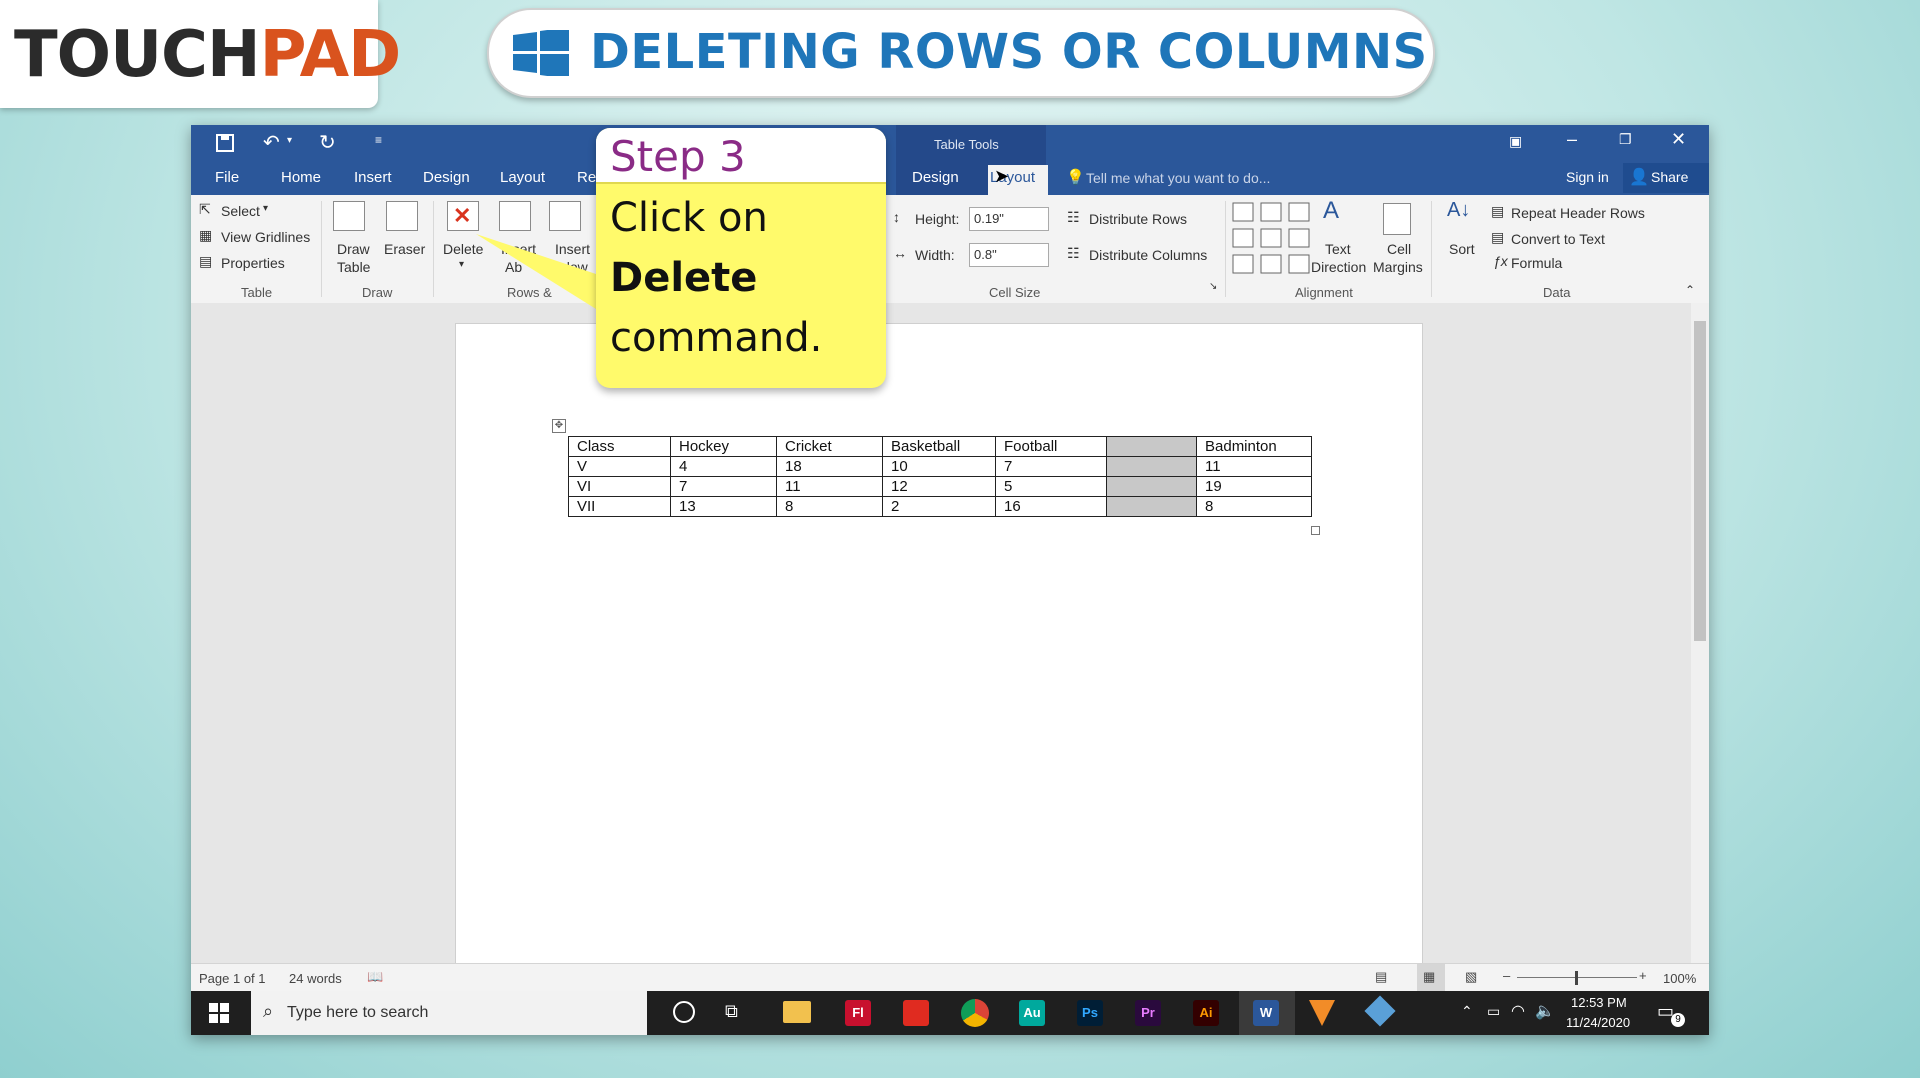  I want to click on table-move-handle-icon: ✥, so click(559, 426).